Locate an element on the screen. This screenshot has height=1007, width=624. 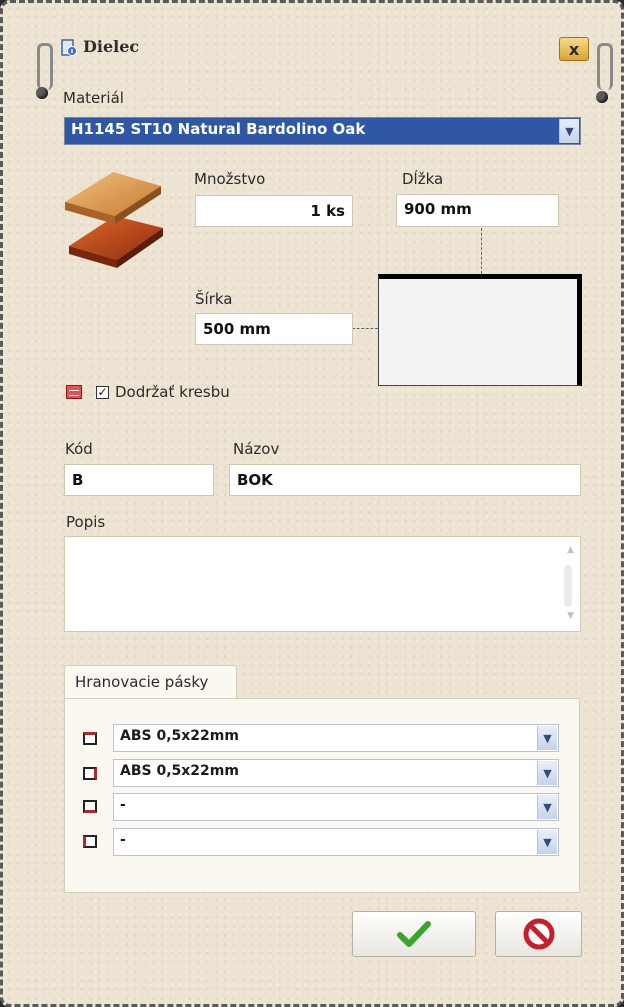
edge-right-value: ABS 0,5x22mm is located at coordinates (179, 771).